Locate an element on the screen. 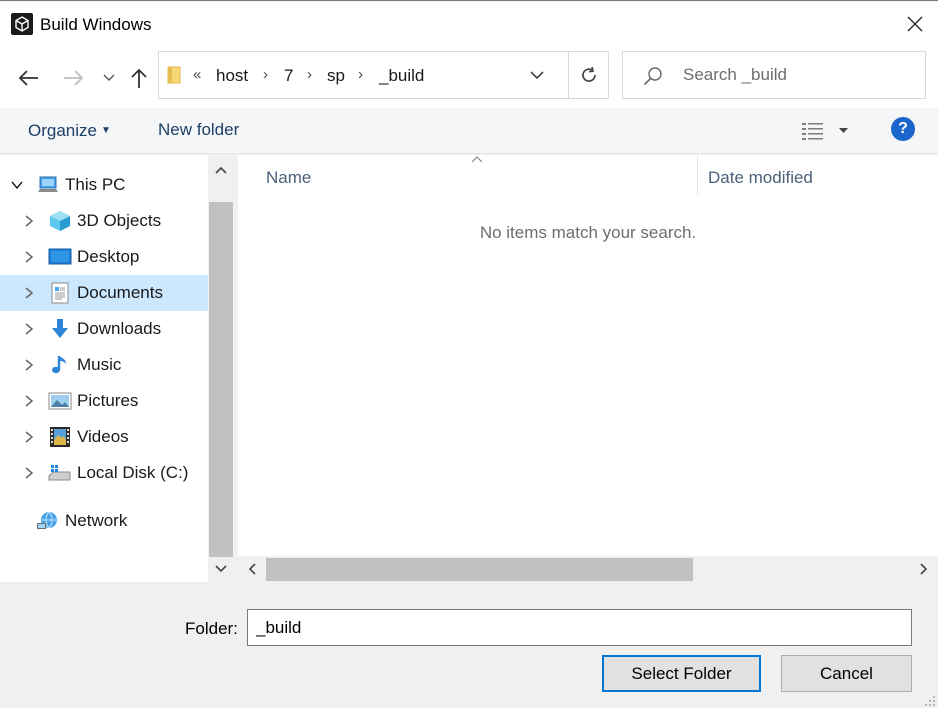 This screenshot has height=708, width=938. caret-down-icon: ▼ is located at coordinates (105, 130).